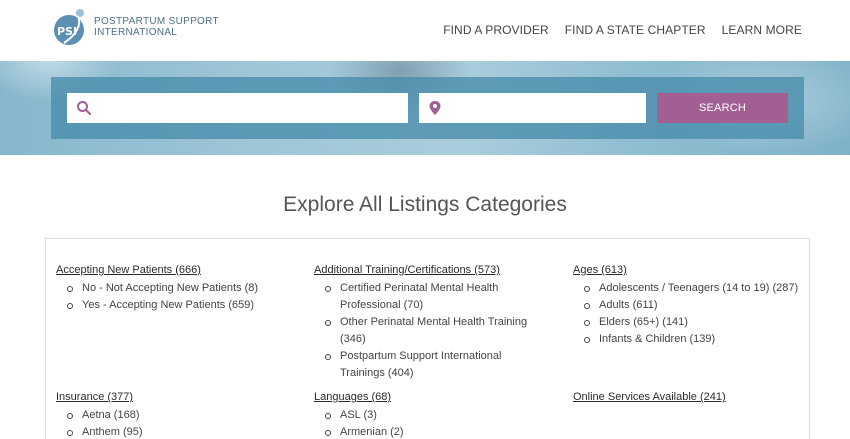 The width and height of the screenshot is (850, 439). I want to click on list-item: Infants & Children (139), so click(698, 339).